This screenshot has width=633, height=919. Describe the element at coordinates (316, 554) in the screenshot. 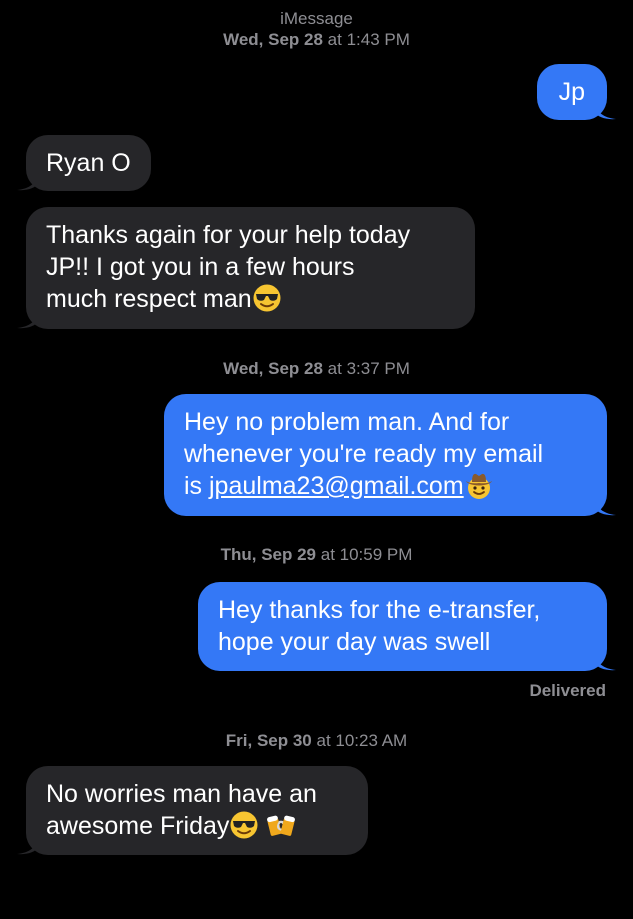

I see `message-timestamp: Thu, Sep 29 at 10:59 PM` at that location.